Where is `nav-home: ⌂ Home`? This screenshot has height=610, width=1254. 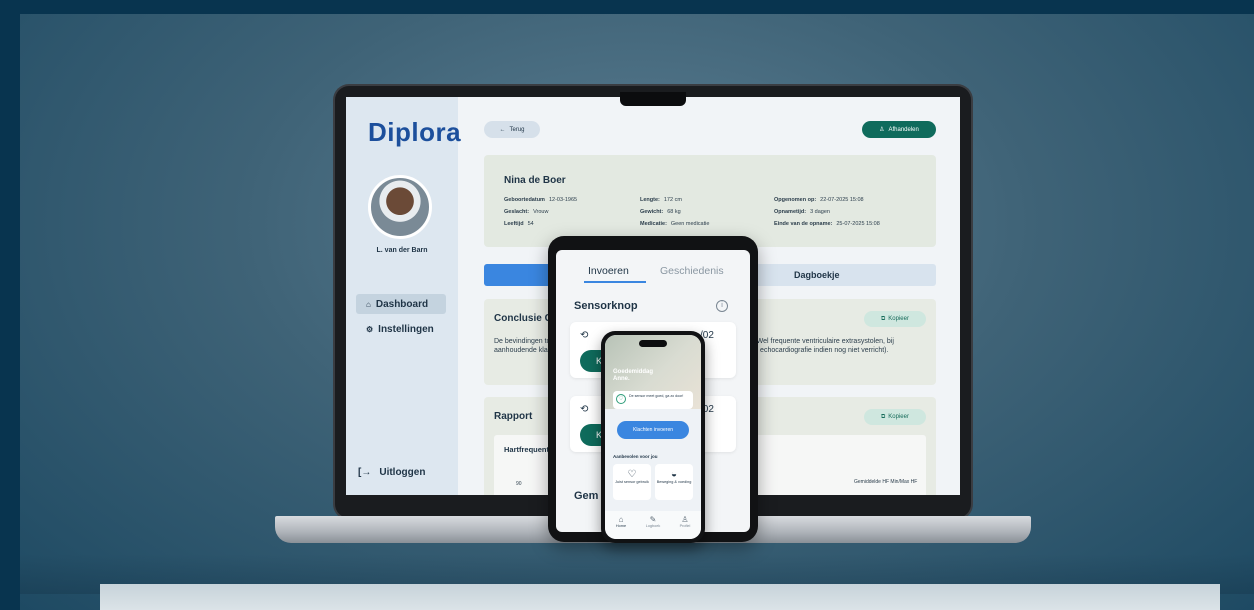 nav-home: ⌂ Home is located at coordinates (621, 521).